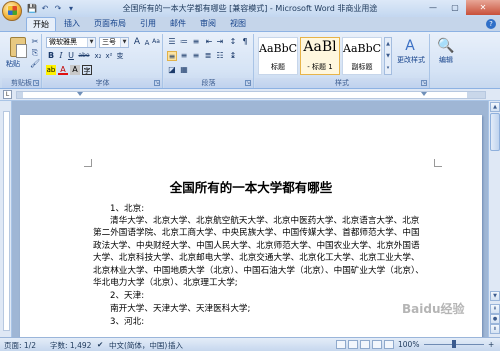 This screenshot has height=351, width=500. I want to click on find-icon: 🔍, so click(446, 46).